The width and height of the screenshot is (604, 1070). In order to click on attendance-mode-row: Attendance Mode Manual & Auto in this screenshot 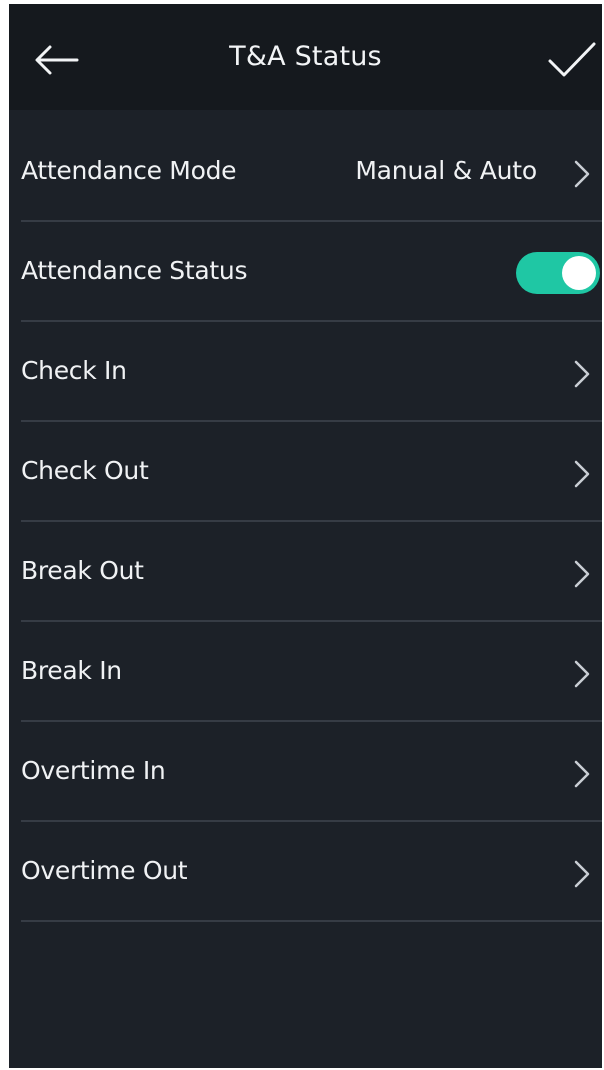, I will do `click(305, 172)`.